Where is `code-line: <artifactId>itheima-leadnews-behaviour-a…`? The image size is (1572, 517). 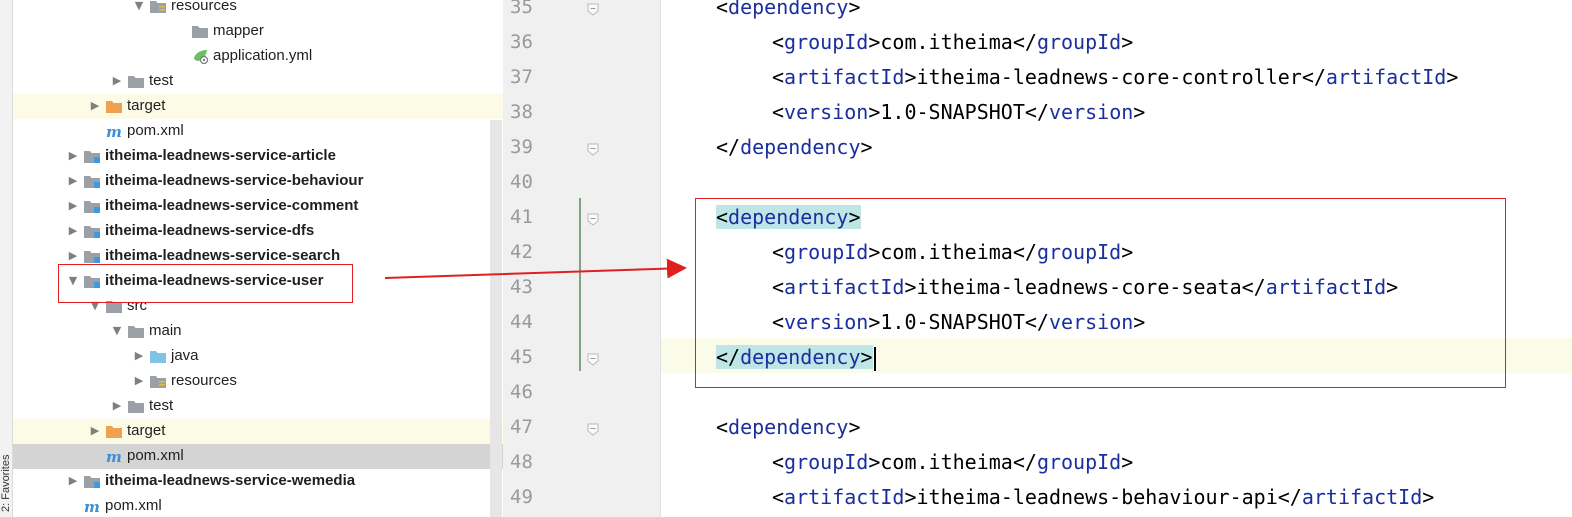
code-line: <artifactId>itheima-leadnews-behaviour-a… is located at coordinates (1103, 497).